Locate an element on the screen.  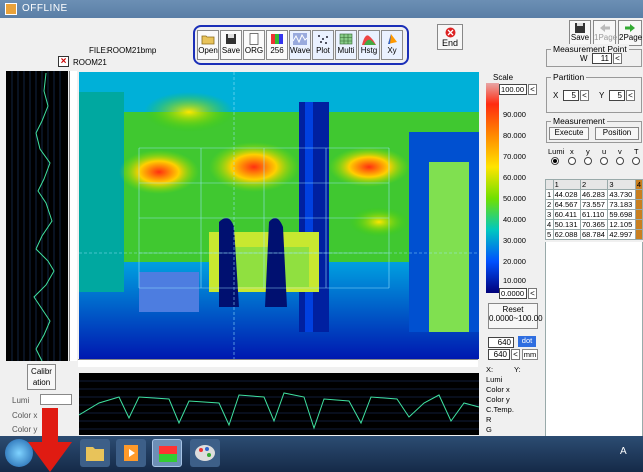
partition-x-label: X is located at coordinates (556, 95).